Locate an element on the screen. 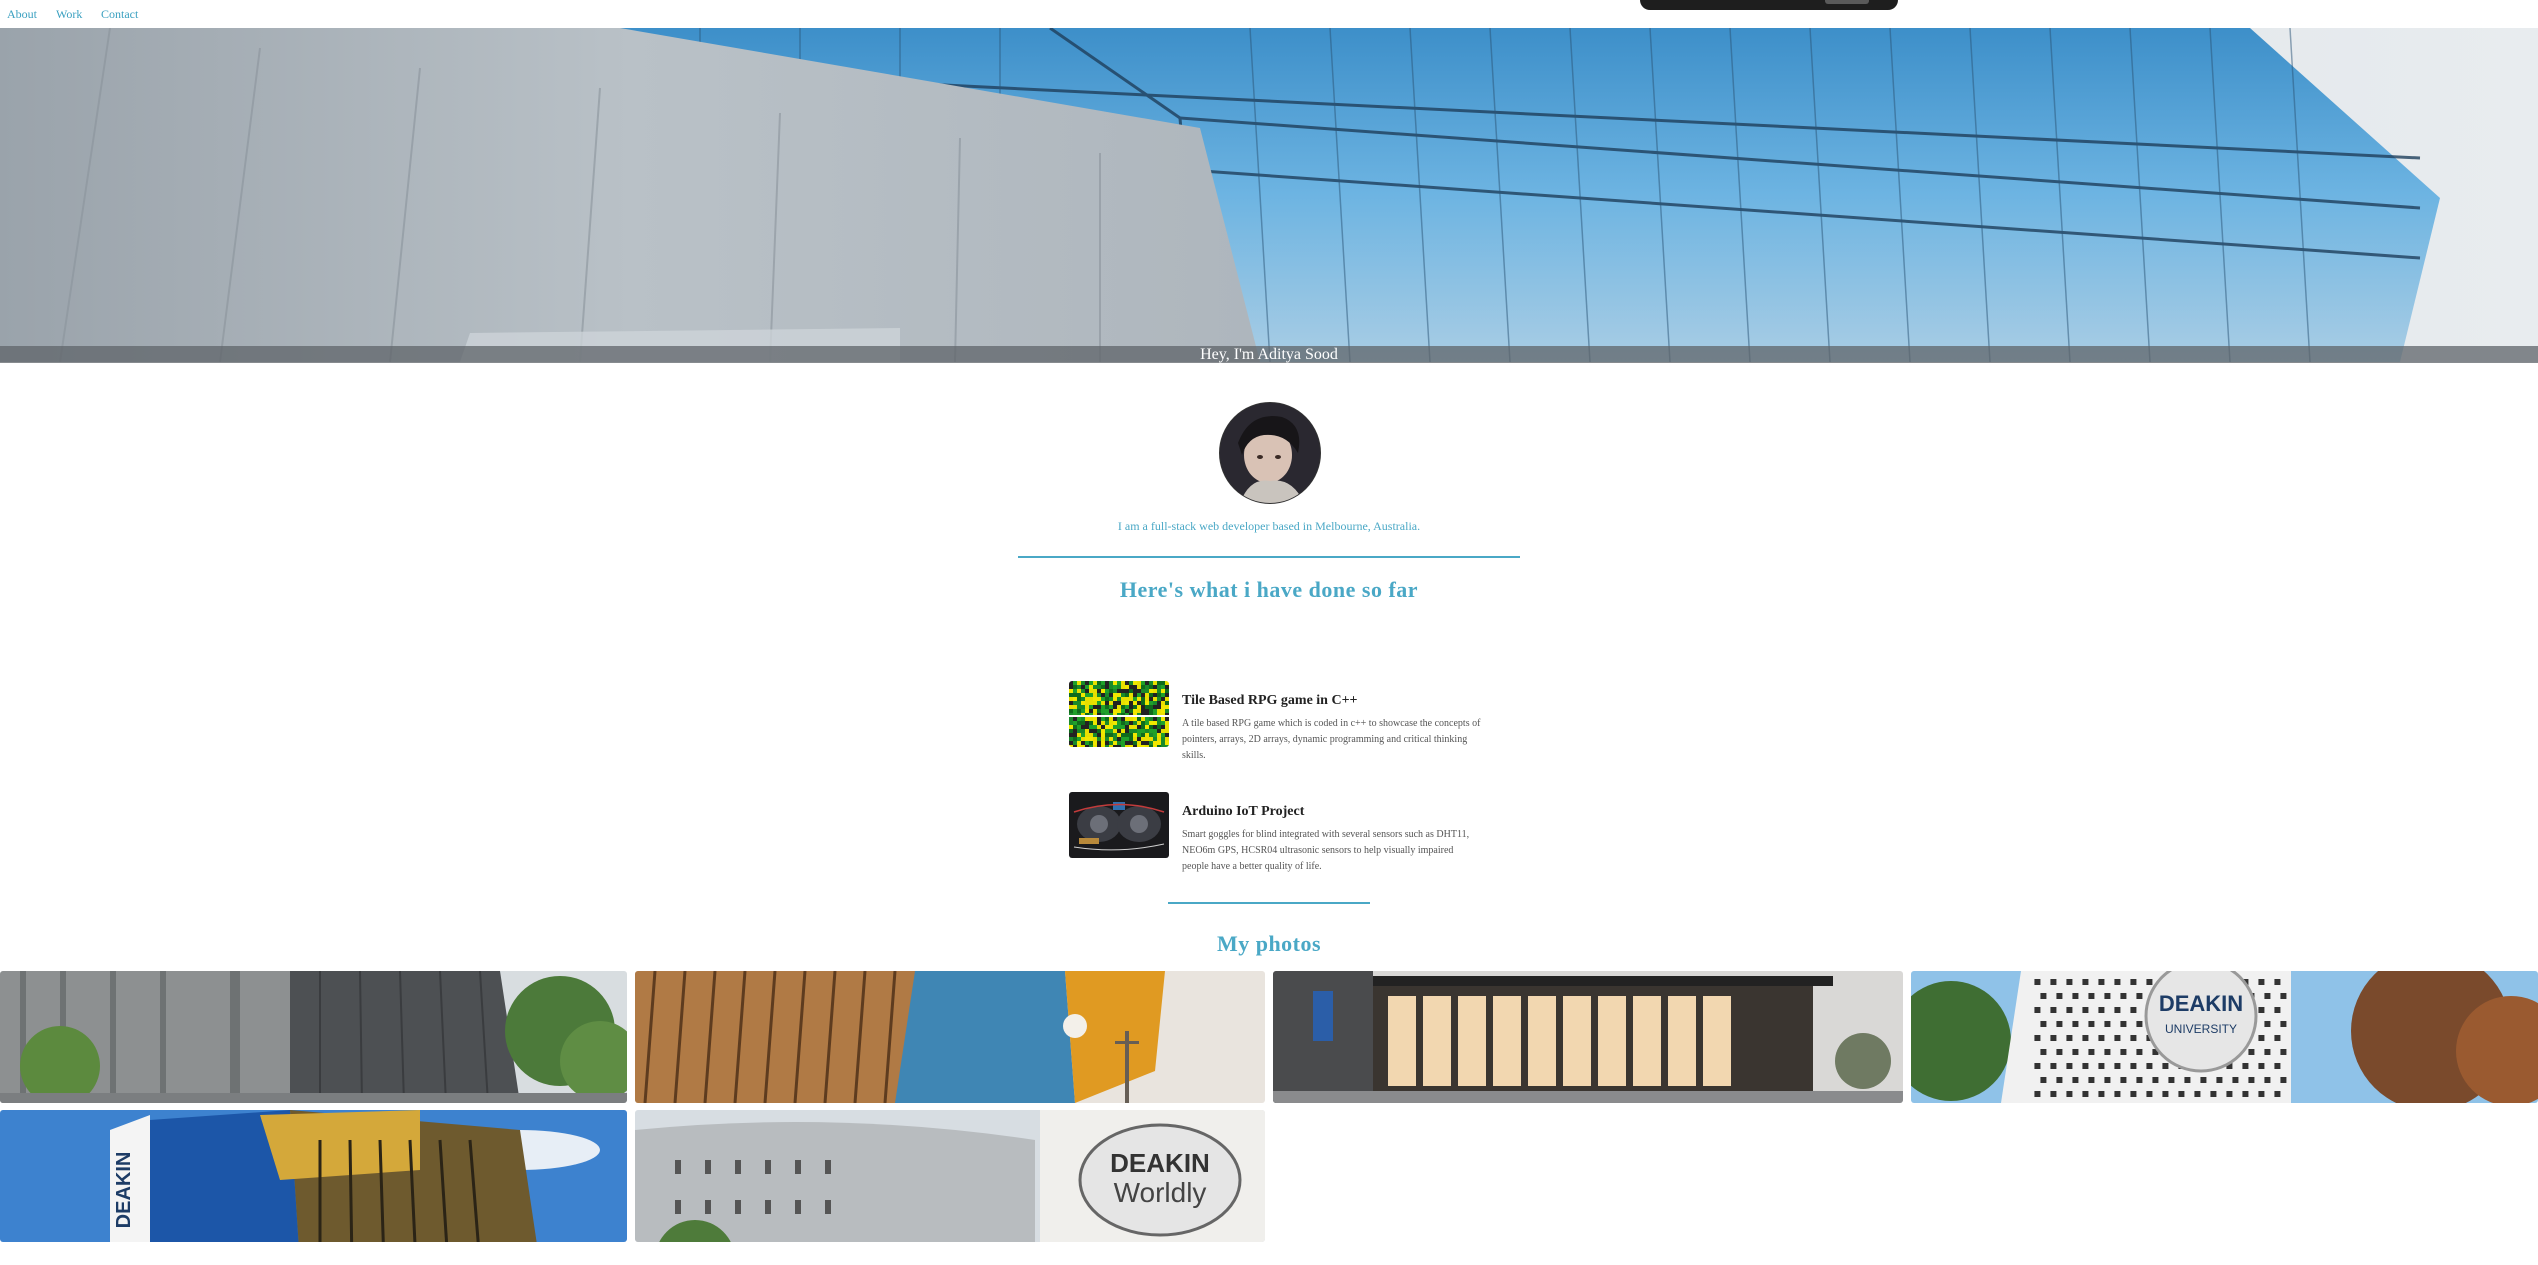 The height and width of the screenshot is (1265, 2538). photo-deakin-university-sign: DEAKIN UNIVERSITY is located at coordinates (2224, 1037).